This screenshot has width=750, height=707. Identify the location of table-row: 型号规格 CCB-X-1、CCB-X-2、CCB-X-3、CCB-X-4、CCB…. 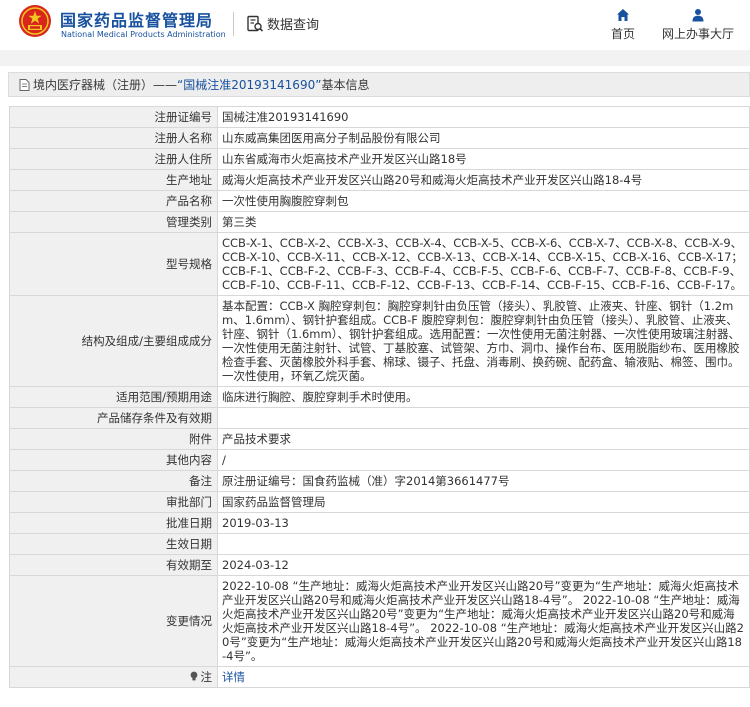
(379, 264).